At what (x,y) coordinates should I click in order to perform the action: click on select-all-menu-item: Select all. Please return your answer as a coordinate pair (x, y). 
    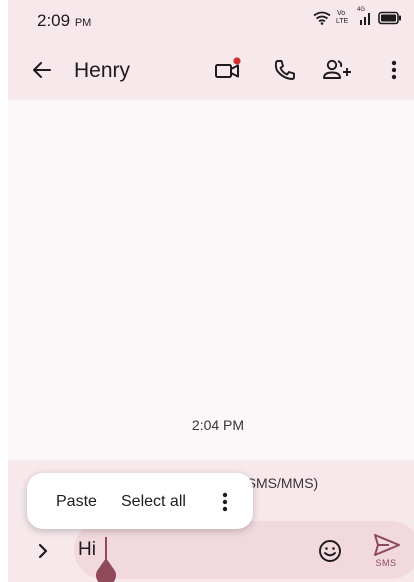
    Looking at the image, I should click on (153, 502).